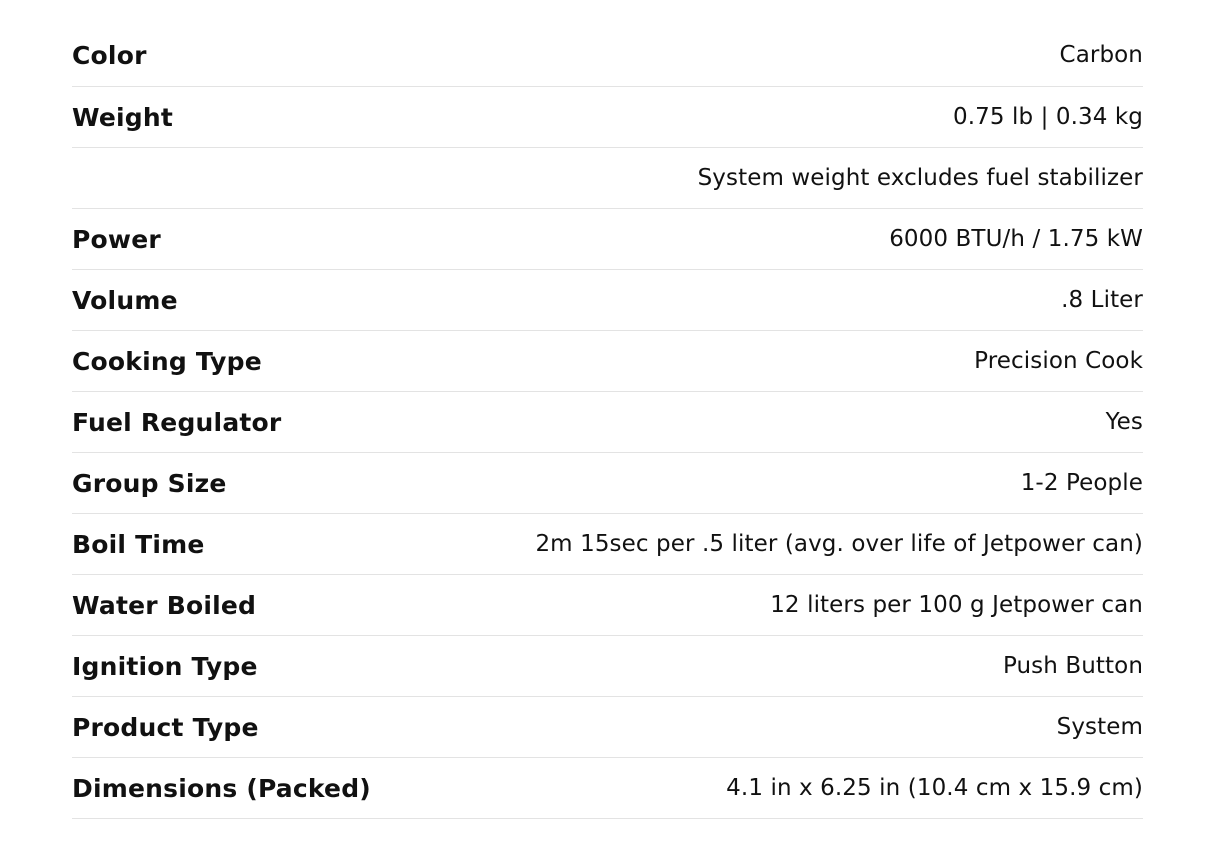 The height and width of the screenshot is (850, 1224). What do you see at coordinates (1016, 239) in the screenshot?
I see `spec-value: 6000 BTU/h / 1.75 kW` at bounding box center [1016, 239].